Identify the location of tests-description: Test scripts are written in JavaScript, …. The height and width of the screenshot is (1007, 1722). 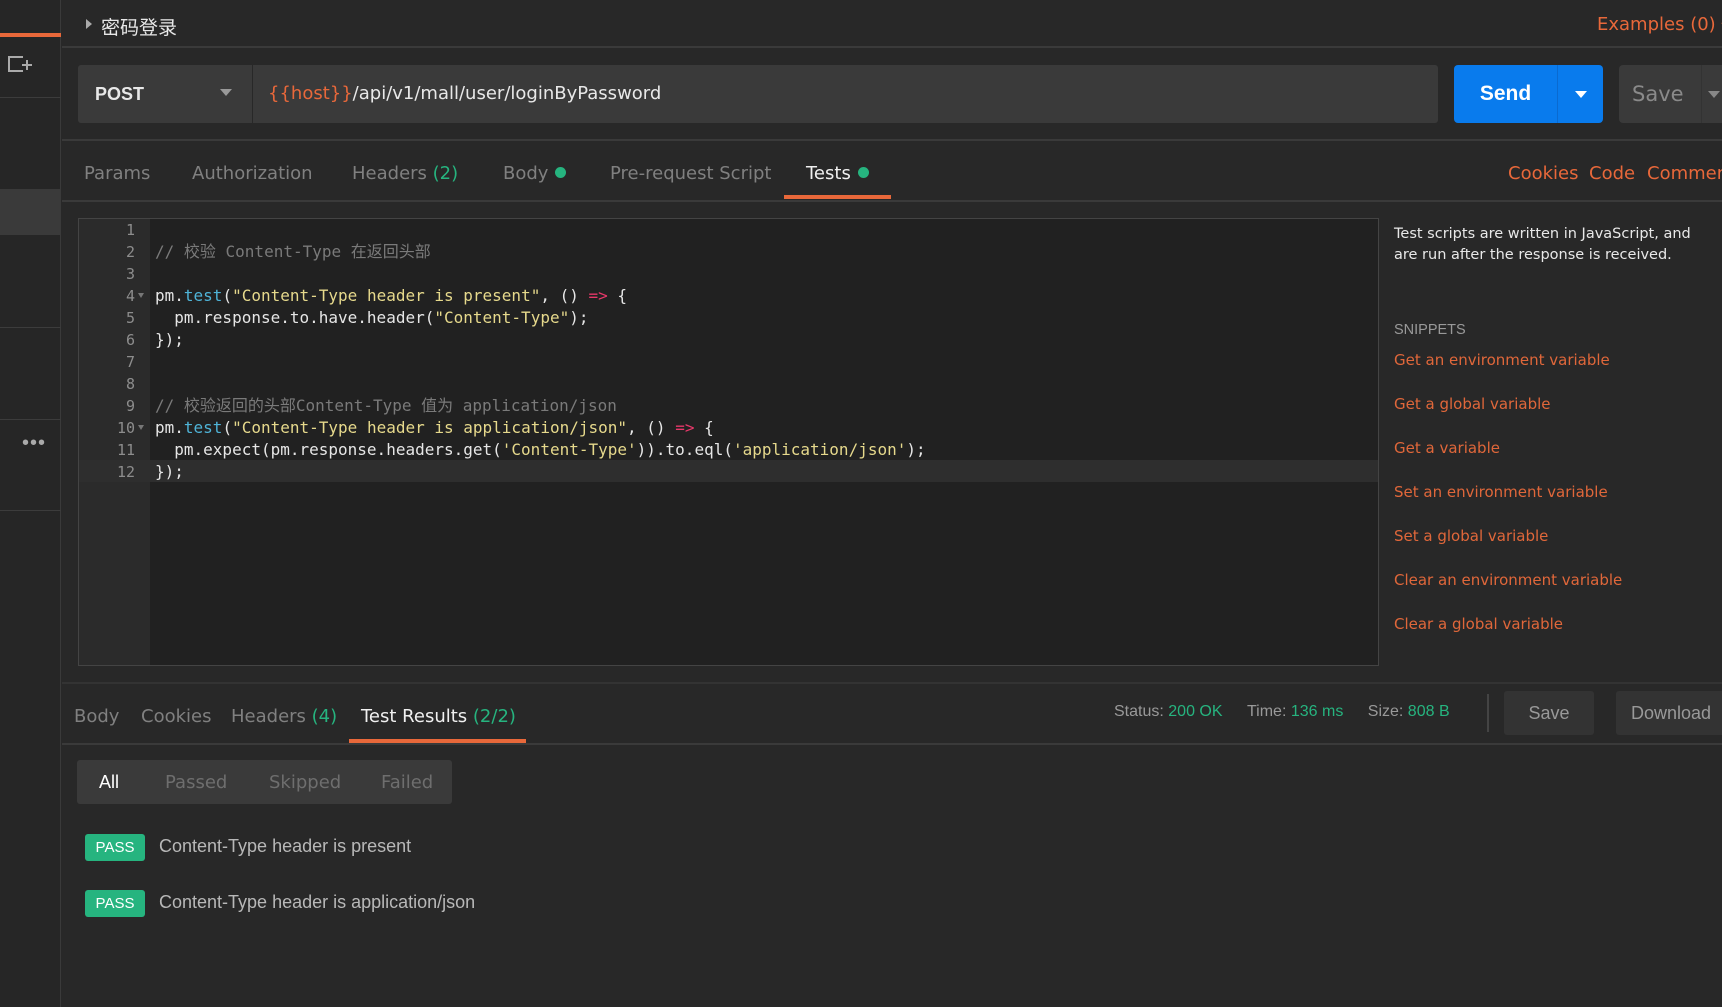
(1542, 244).